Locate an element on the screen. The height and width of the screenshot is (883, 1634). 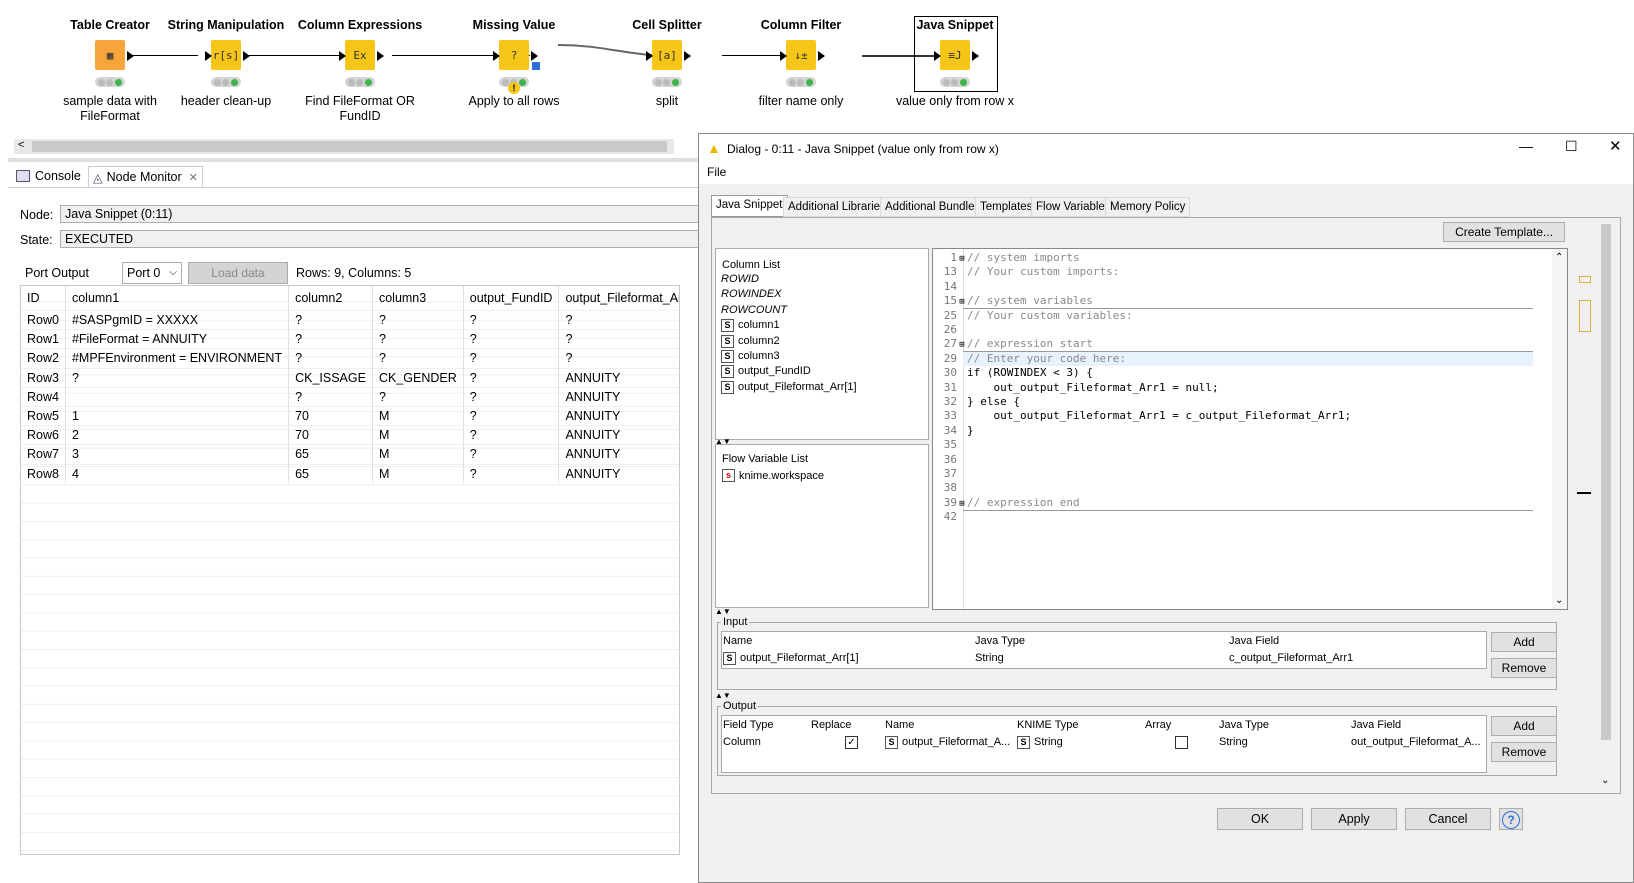
ok-button: OK is located at coordinates (1260, 819).